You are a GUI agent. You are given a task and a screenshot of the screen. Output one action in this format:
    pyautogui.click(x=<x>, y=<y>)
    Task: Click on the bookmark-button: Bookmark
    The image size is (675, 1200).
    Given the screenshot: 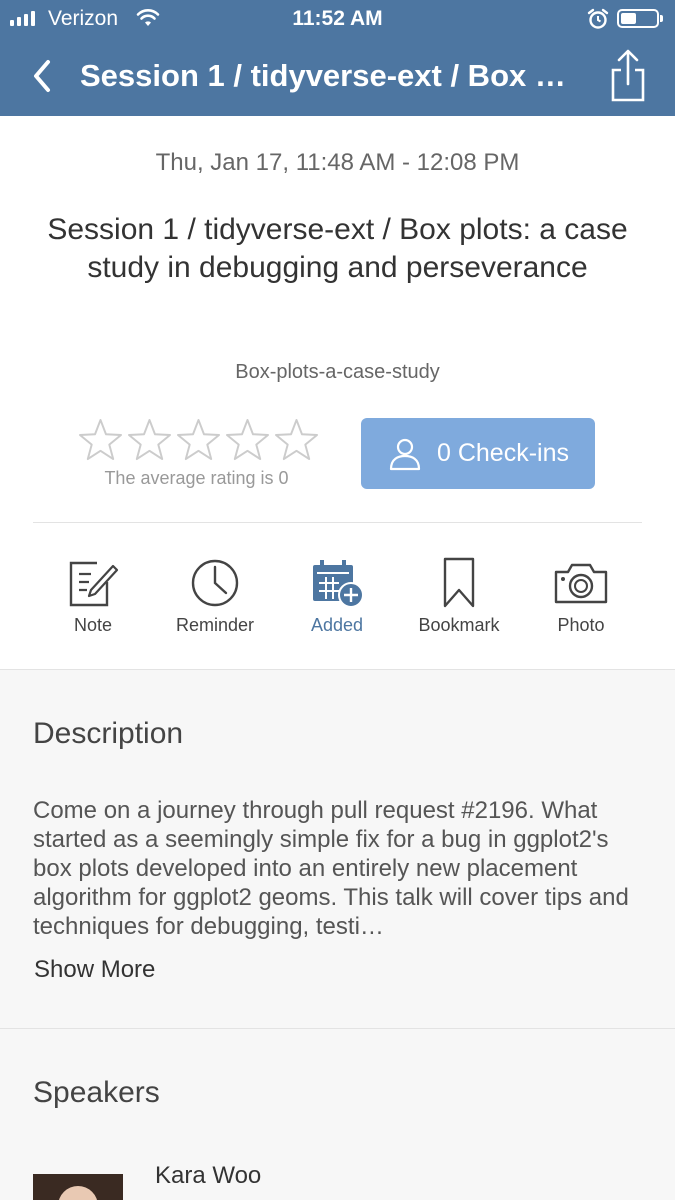 What is the action you would take?
    pyautogui.click(x=459, y=595)
    